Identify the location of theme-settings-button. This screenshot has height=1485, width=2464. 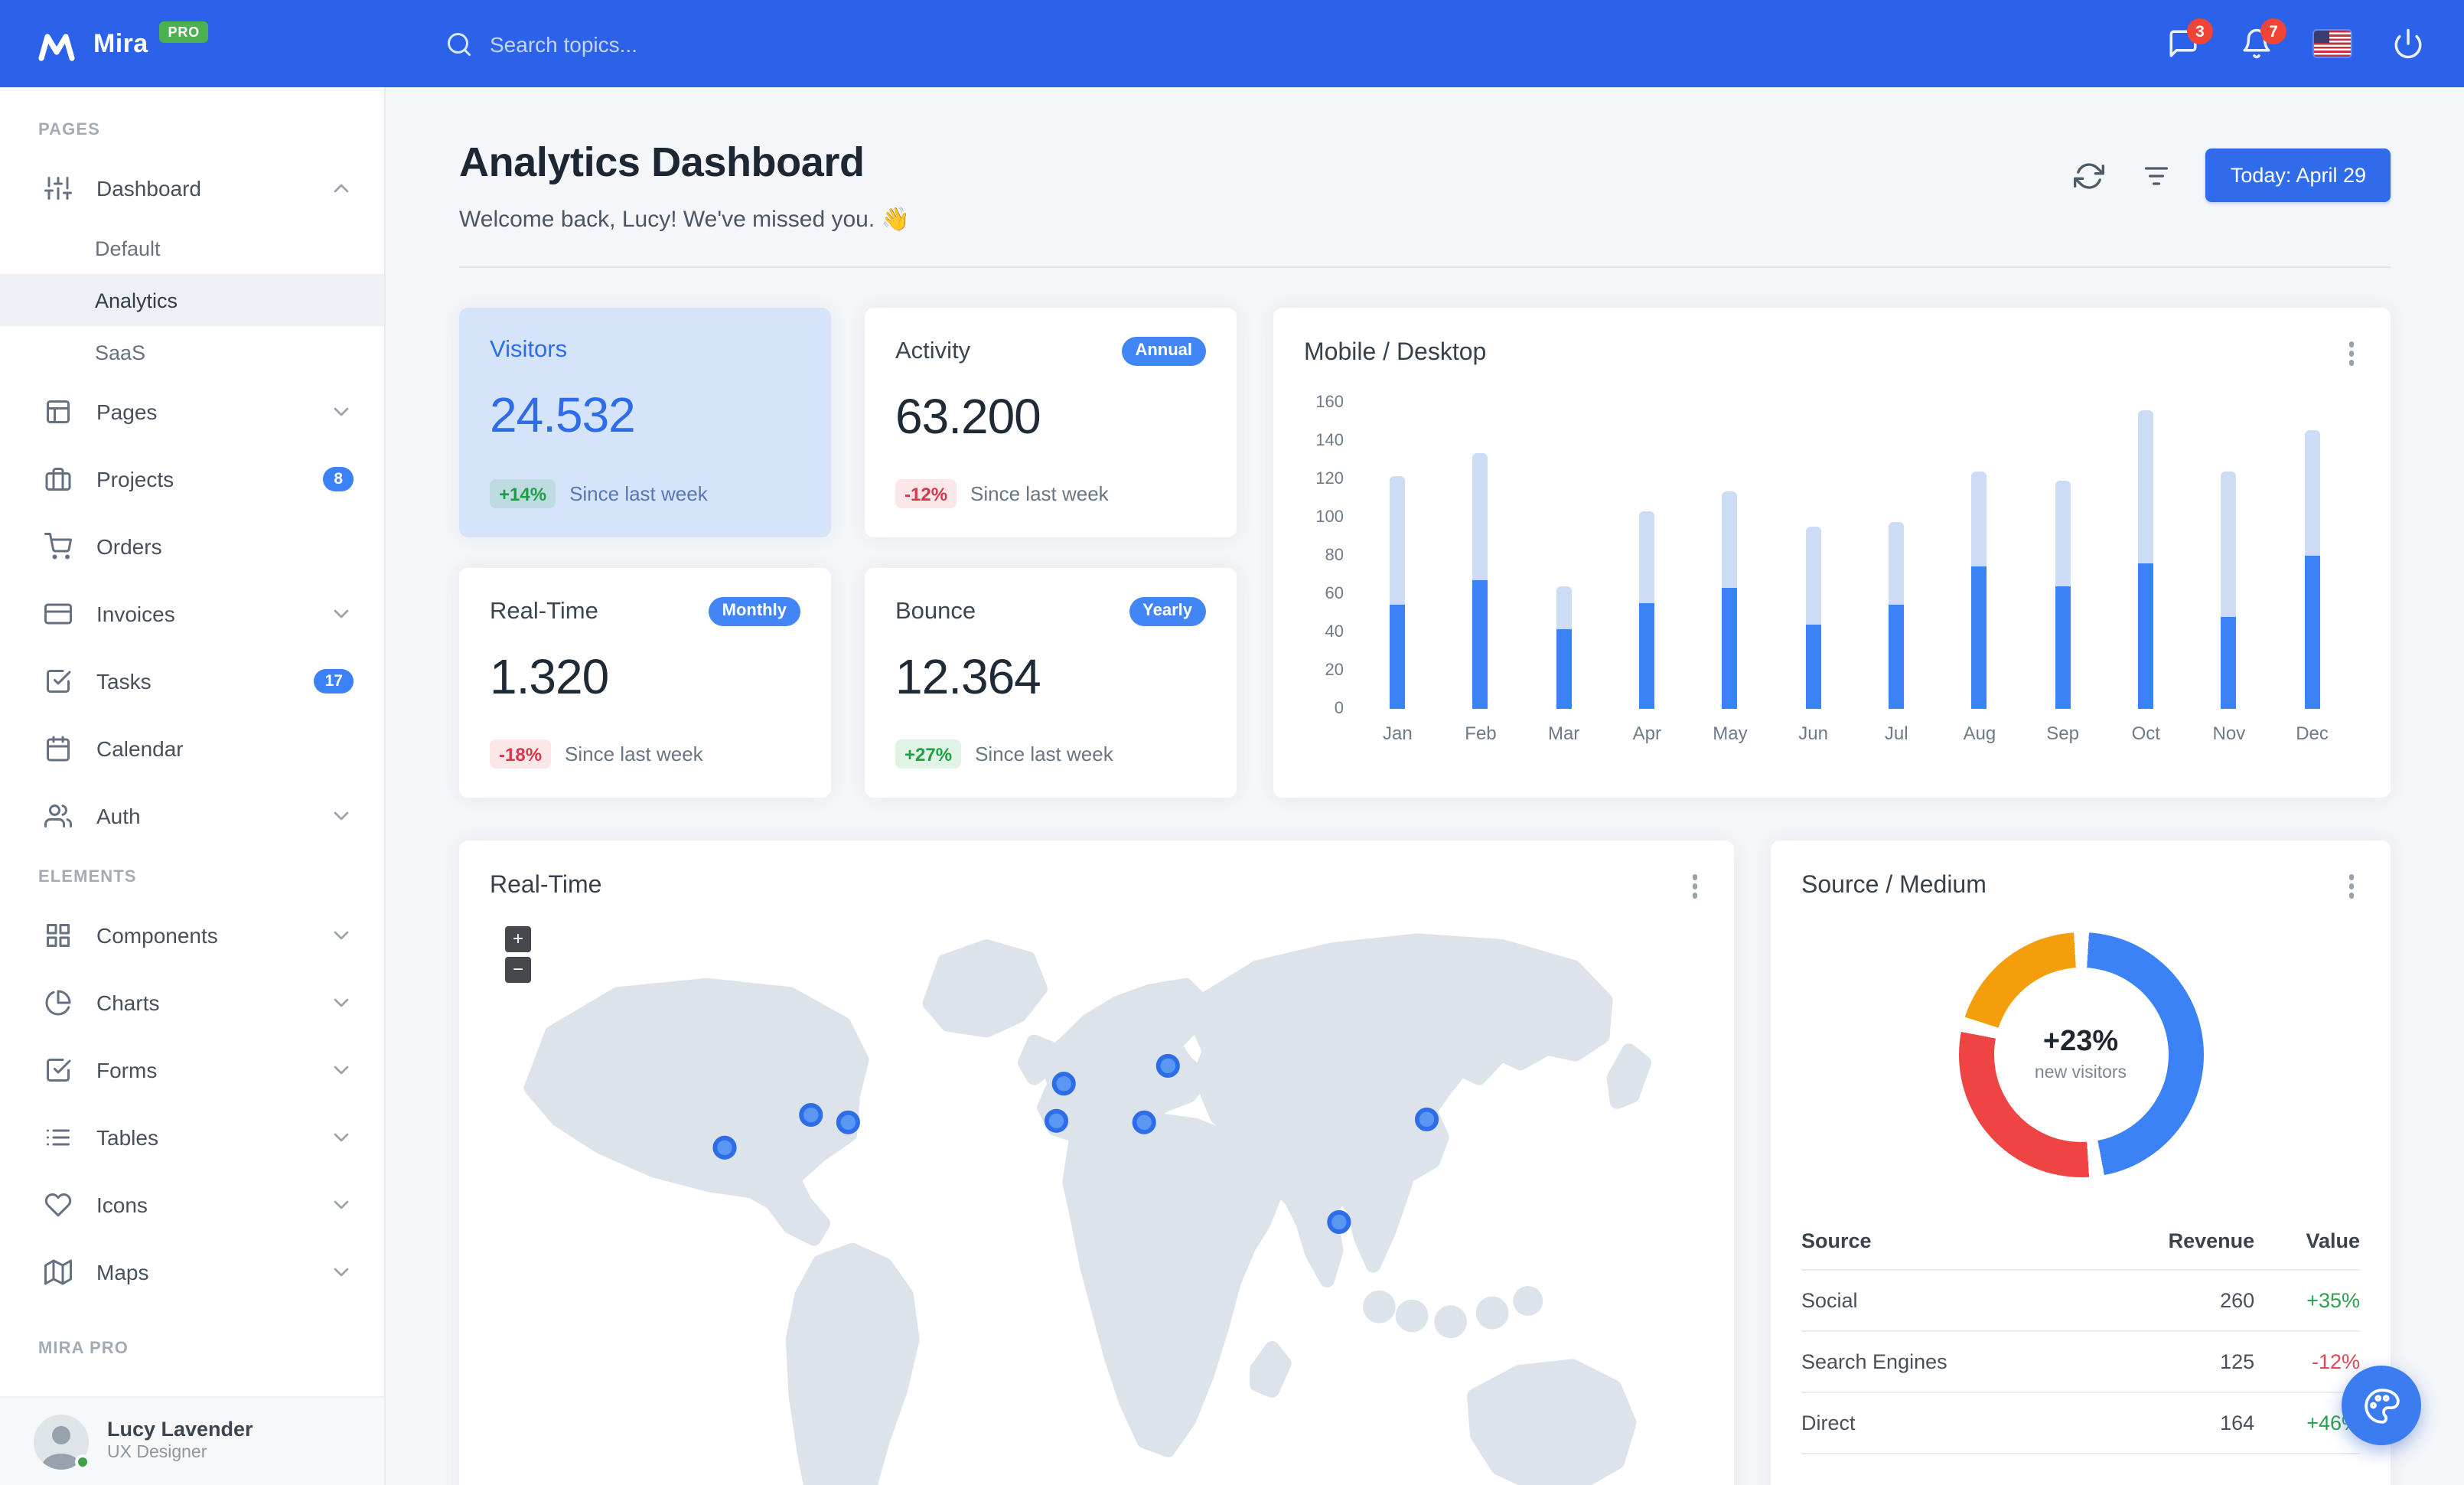
(2381, 1405).